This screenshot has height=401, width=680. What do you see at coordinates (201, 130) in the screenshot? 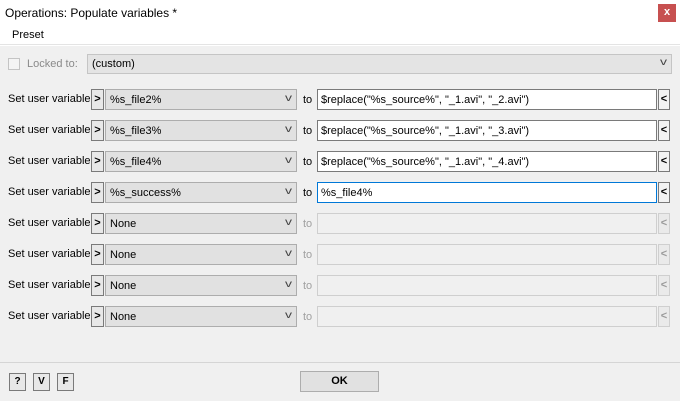
I see `variable-select: %s_file3% v` at bounding box center [201, 130].